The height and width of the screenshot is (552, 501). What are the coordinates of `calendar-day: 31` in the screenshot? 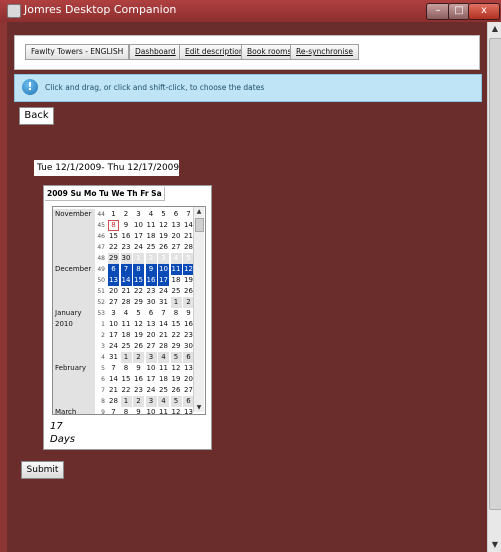 It's located at (163, 302).